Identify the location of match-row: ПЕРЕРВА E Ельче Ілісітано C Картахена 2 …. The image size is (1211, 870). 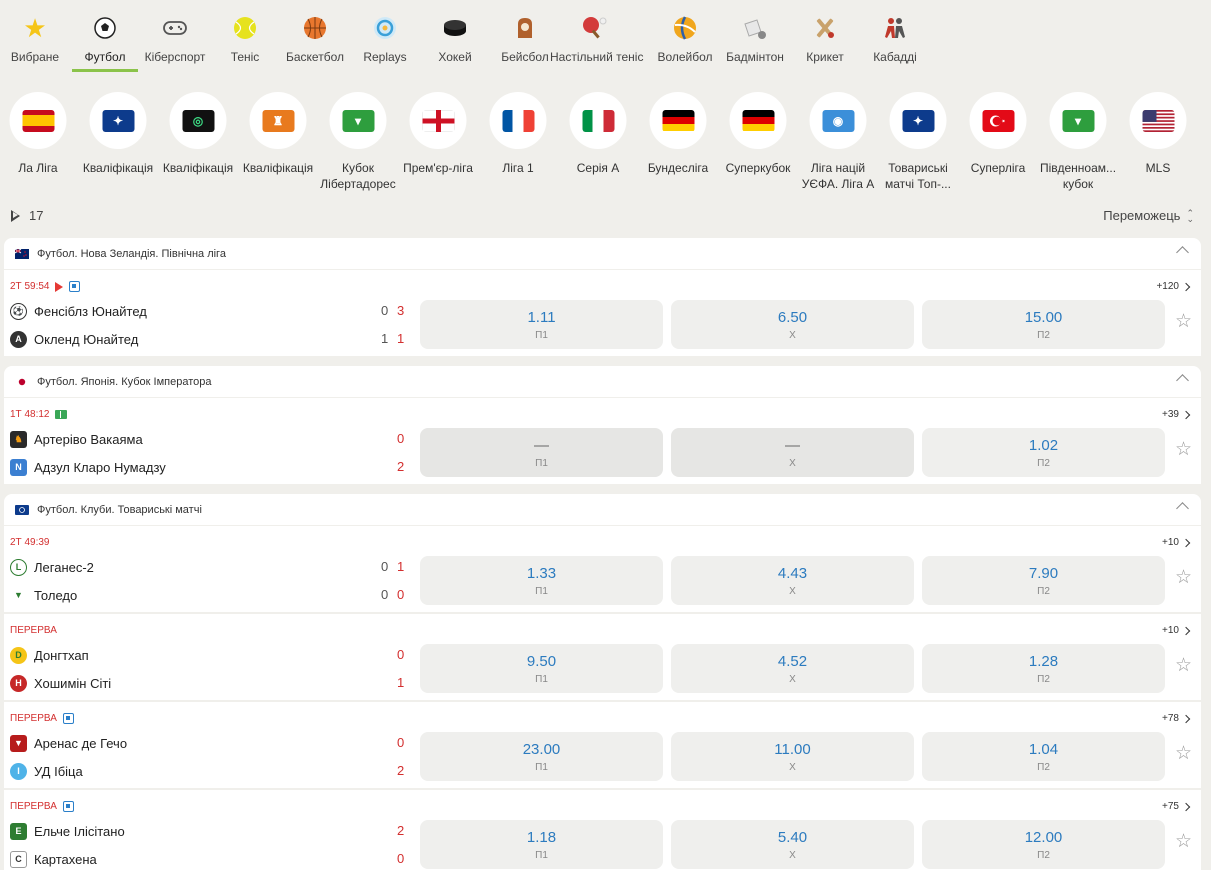
(602, 830).